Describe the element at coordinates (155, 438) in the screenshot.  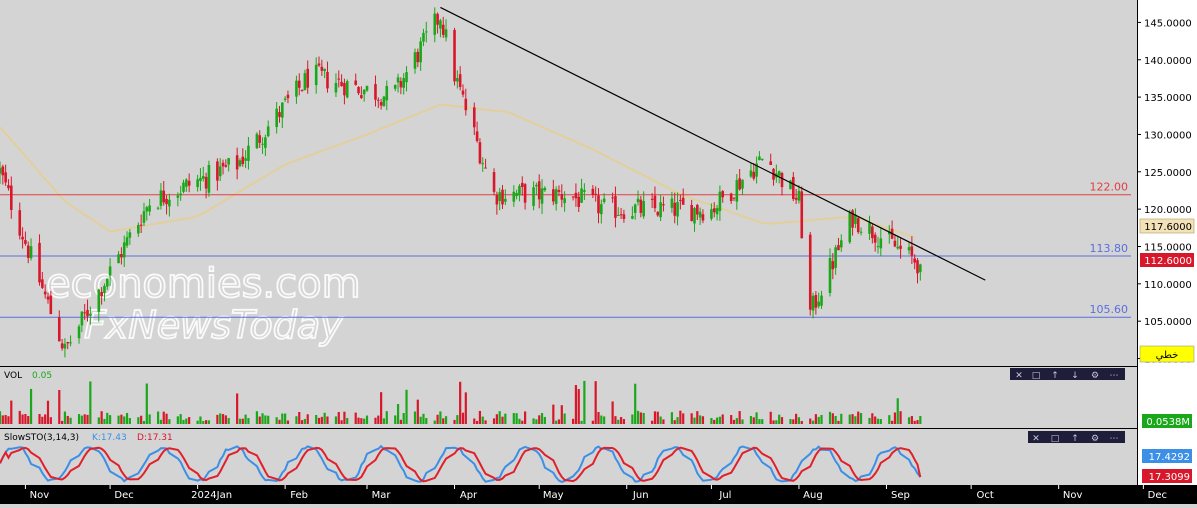
I see `stoch-d-label: D:17.31` at that location.